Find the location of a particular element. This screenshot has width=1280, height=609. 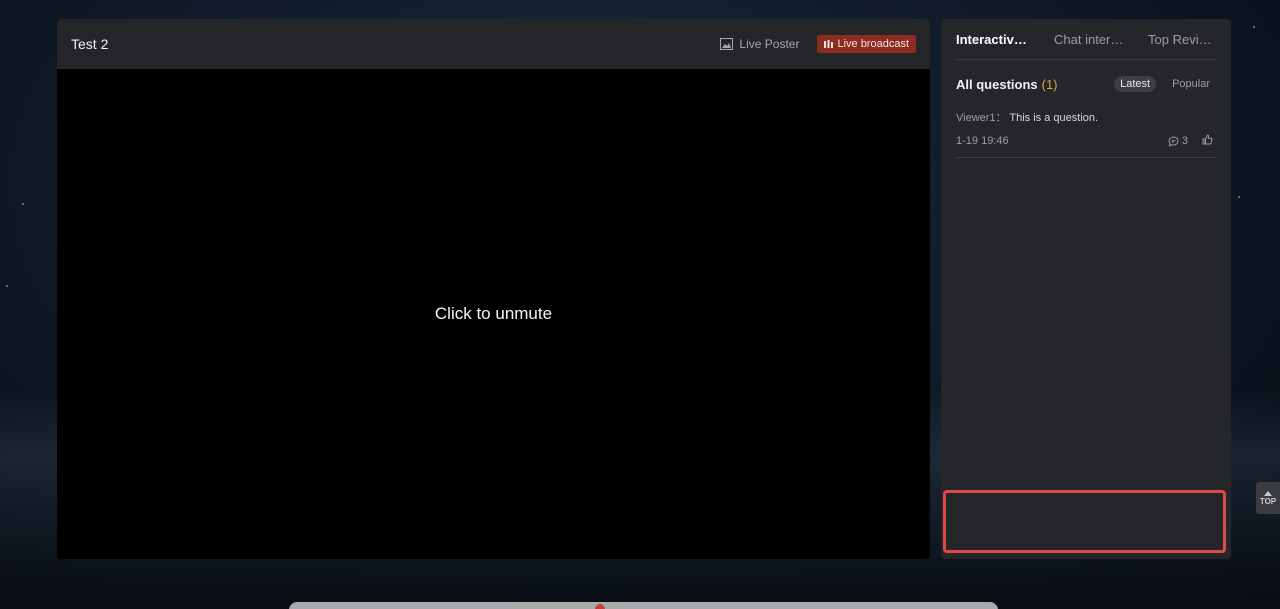

live-broadcast-button: Live broadcast is located at coordinates (866, 44).